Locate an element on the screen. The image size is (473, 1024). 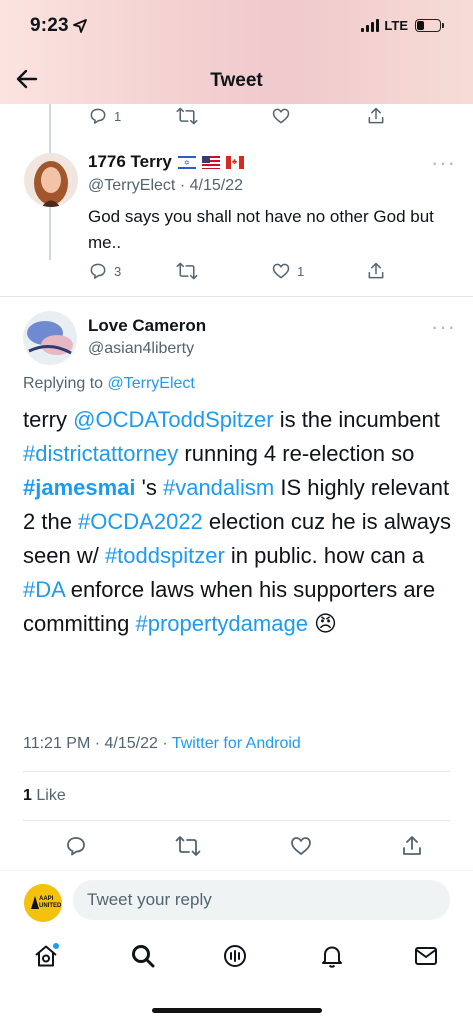
likes-summary: 1 Like is located at coordinates (44, 796).